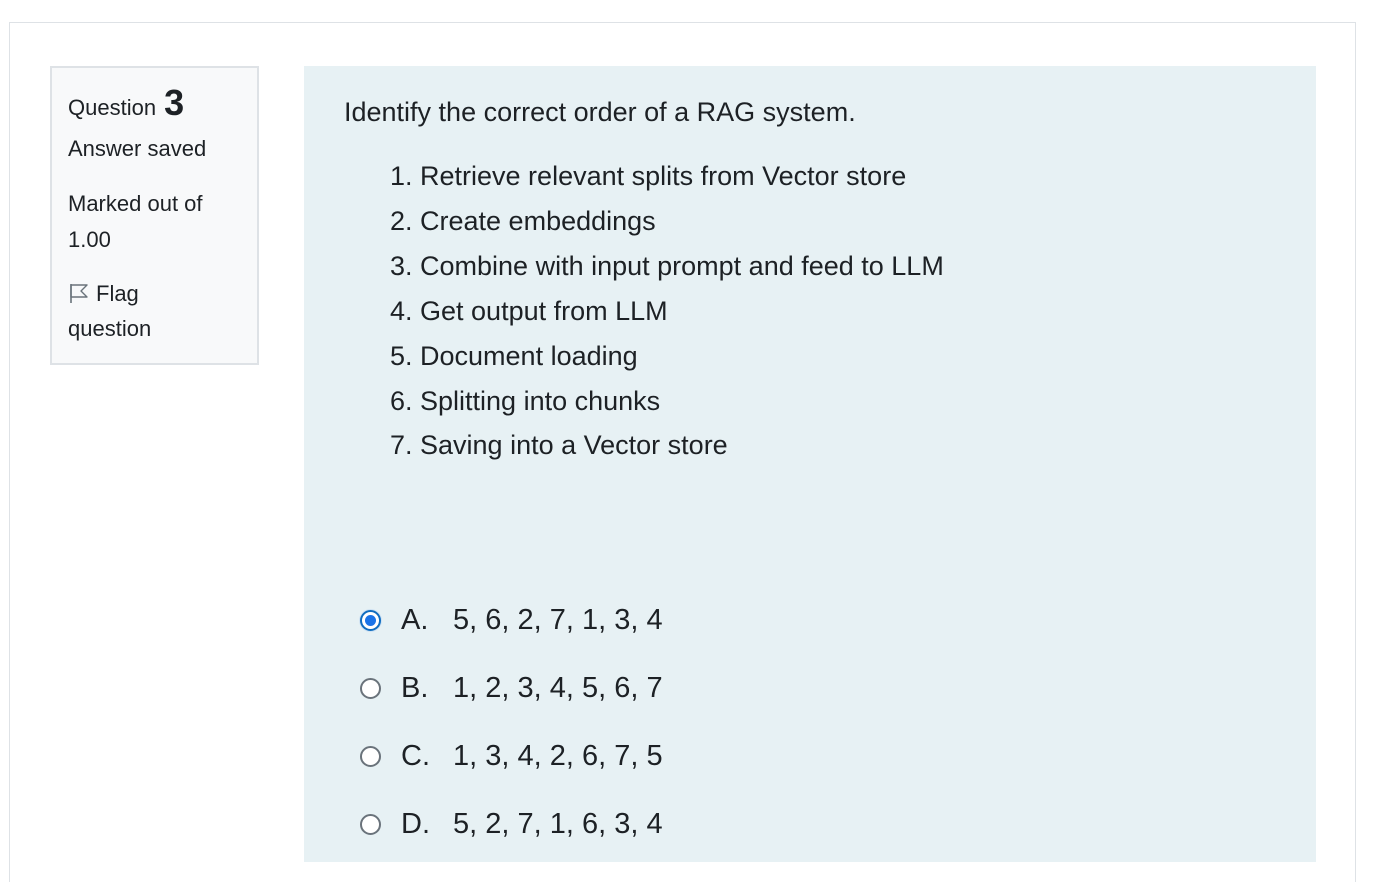 This screenshot has width=1380, height=882. I want to click on step-item: 6. Splitting into chunks, so click(525, 400).